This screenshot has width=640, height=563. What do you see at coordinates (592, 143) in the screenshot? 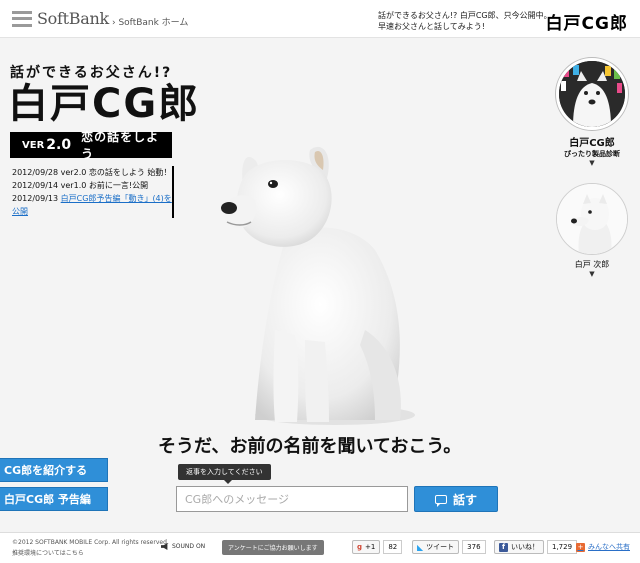
I see `character-name: 白戸CG郎` at bounding box center [592, 143].